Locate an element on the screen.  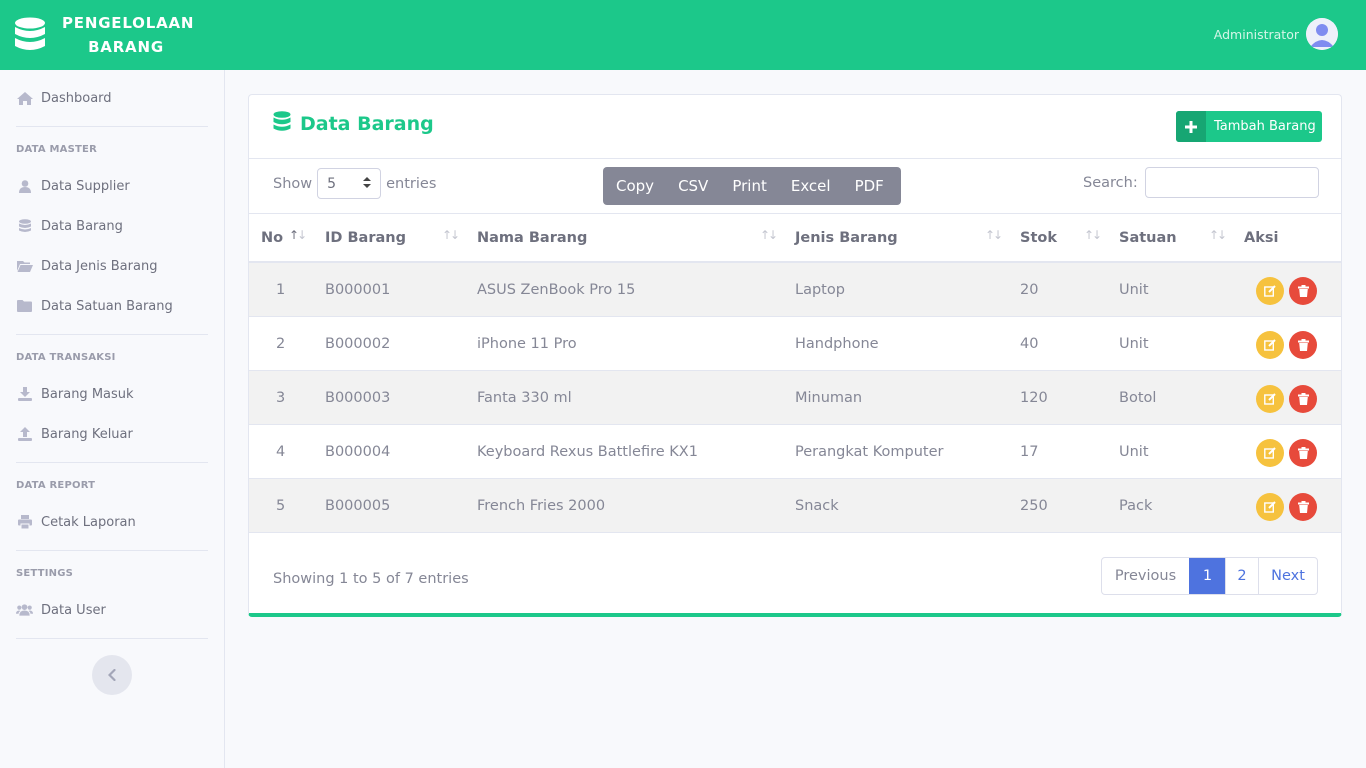
print-icon is located at coordinates (24, 522).